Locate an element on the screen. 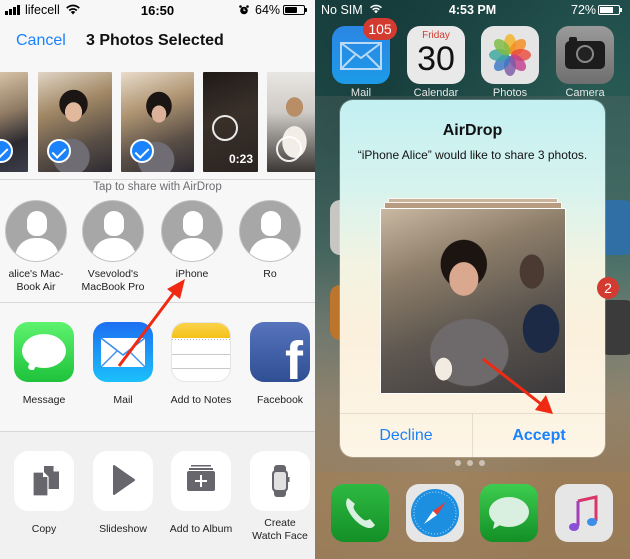  dock-app-phone is located at coordinates (360, 513).